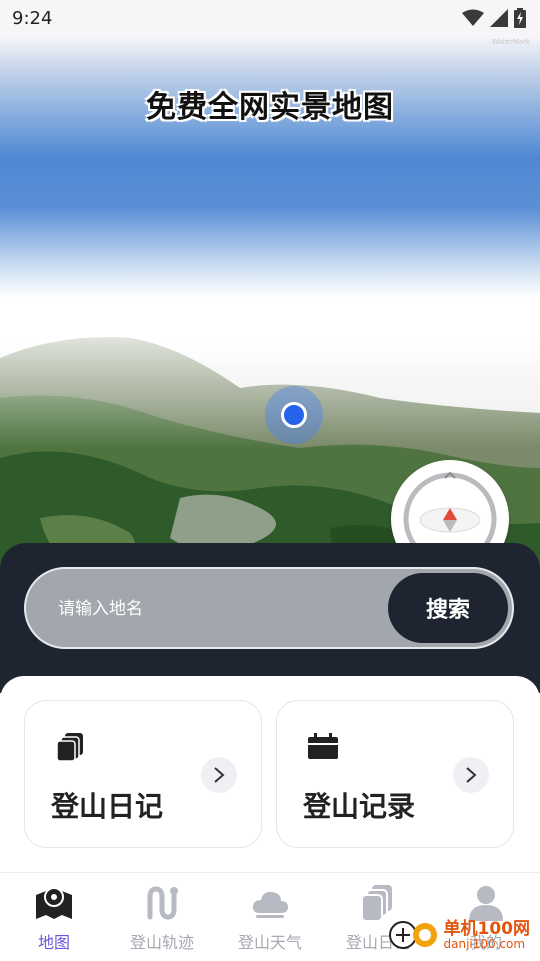 The width and height of the screenshot is (540, 961). I want to click on search-button: 搜索, so click(448, 608).